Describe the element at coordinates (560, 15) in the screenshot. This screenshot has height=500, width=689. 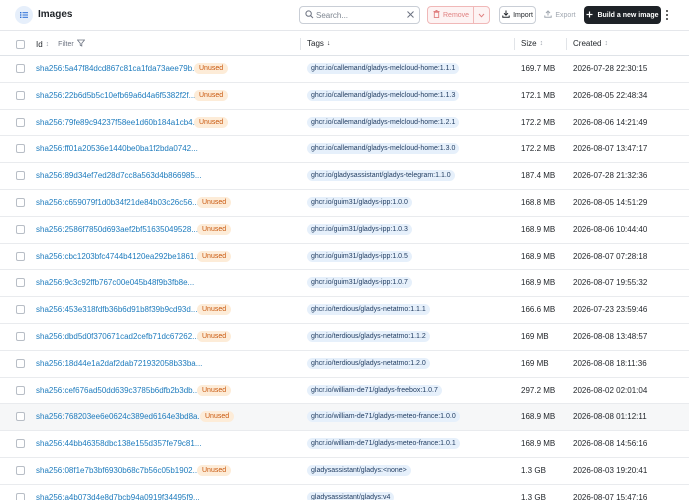
I see `export-button: Export` at that location.